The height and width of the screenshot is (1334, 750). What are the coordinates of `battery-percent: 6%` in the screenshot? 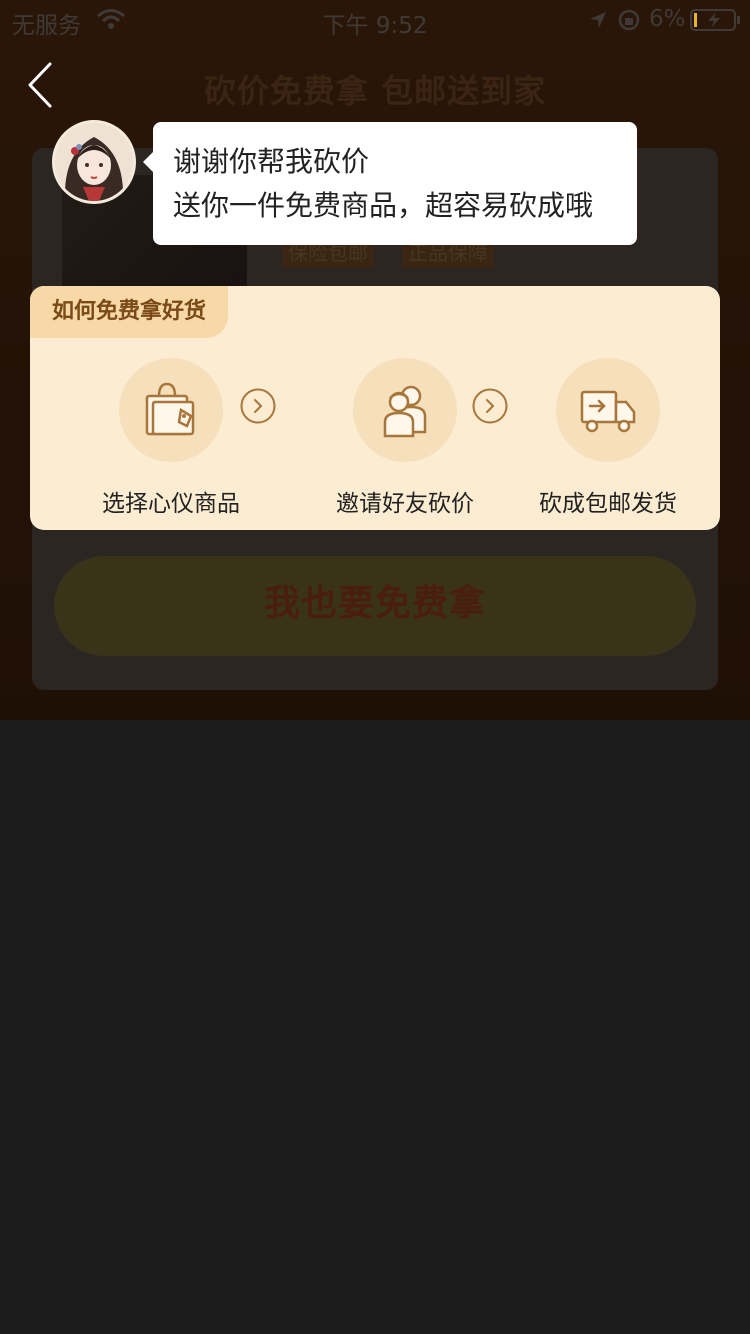 It's located at (667, 19).